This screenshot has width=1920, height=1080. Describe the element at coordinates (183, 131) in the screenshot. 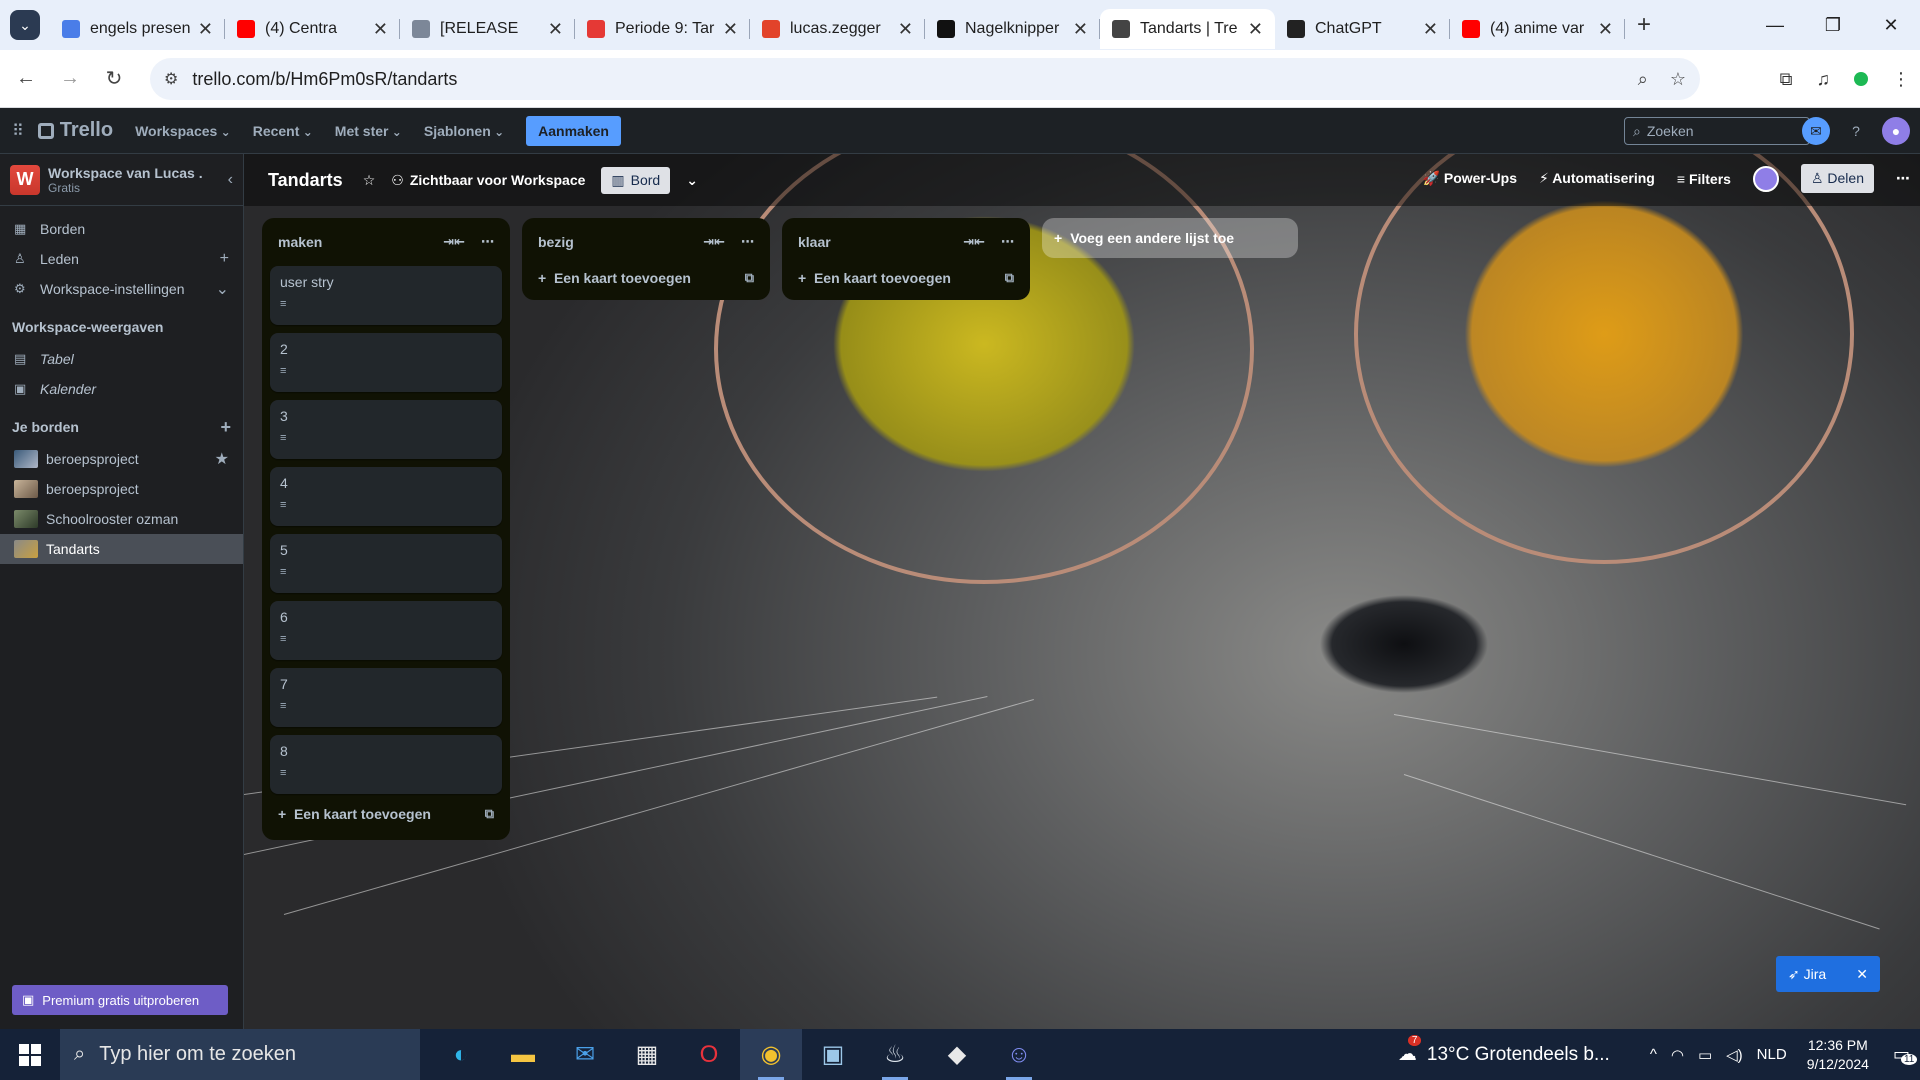

I see `menu-workspaces: Workspaces` at that location.